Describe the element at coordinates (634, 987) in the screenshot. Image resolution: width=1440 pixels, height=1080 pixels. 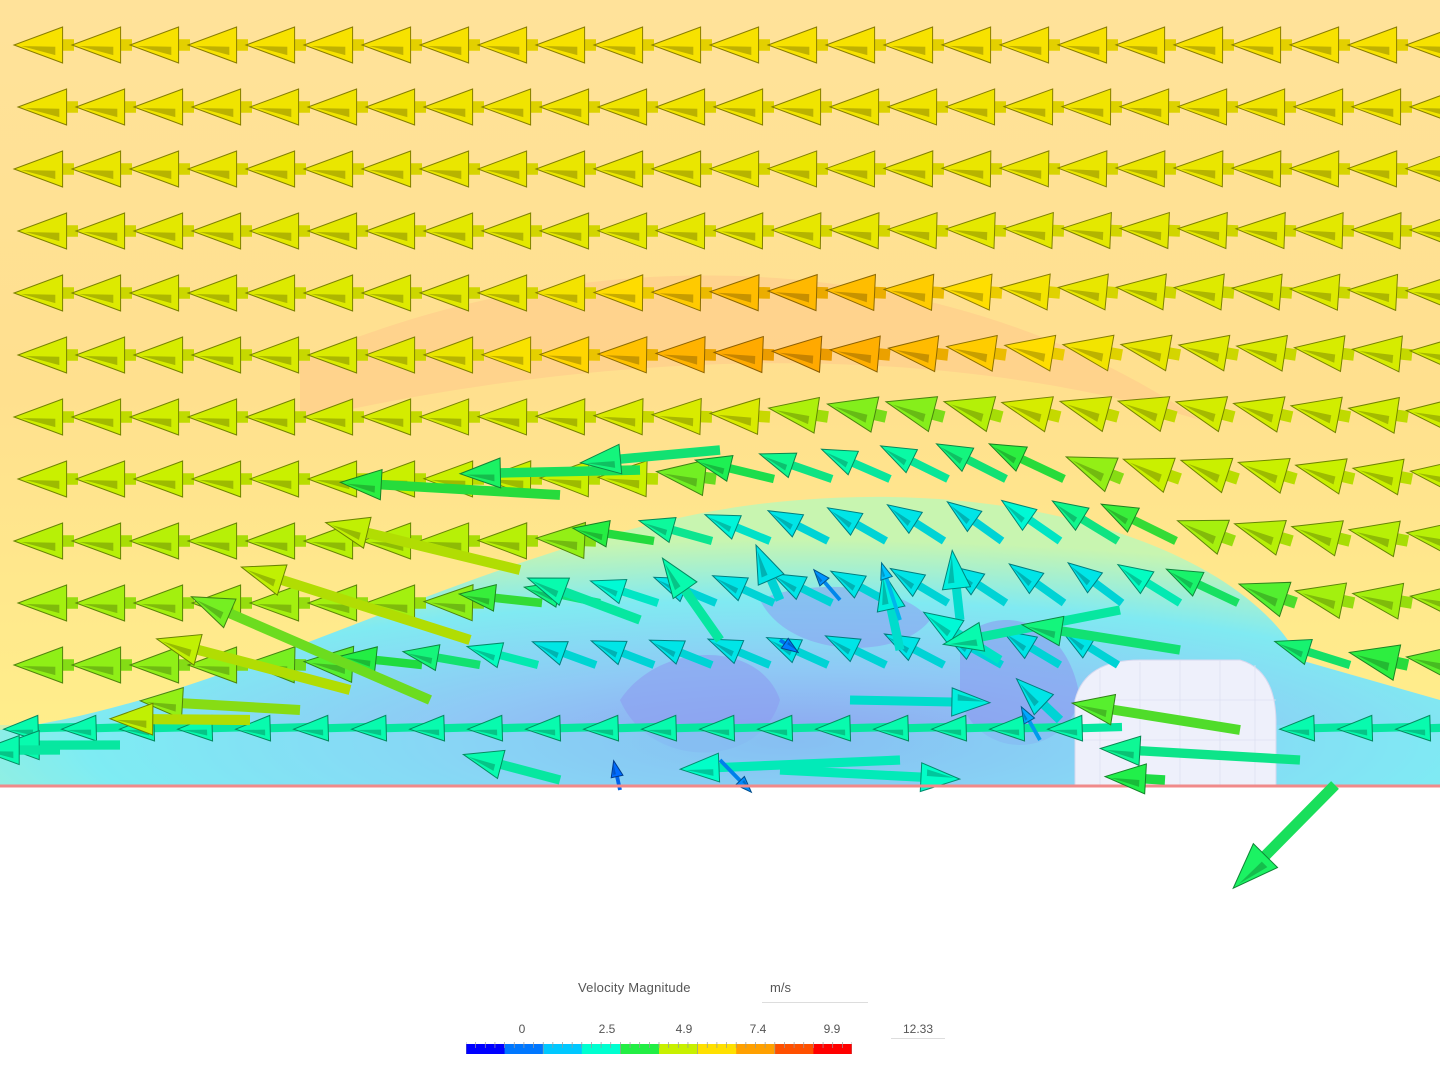
I see `legend-title: Velocity Magnitude` at that location.